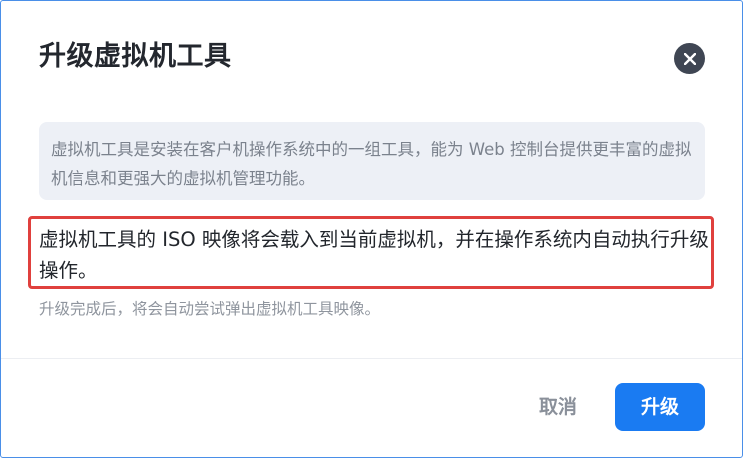 This screenshot has width=743, height=458. Describe the element at coordinates (374, 255) in the screenshot. I see `main-description: 虚拟机工具的 ISO 映像将会载入到当前虚拟机，并在操作系统内自动执行升级操作。` at that location.